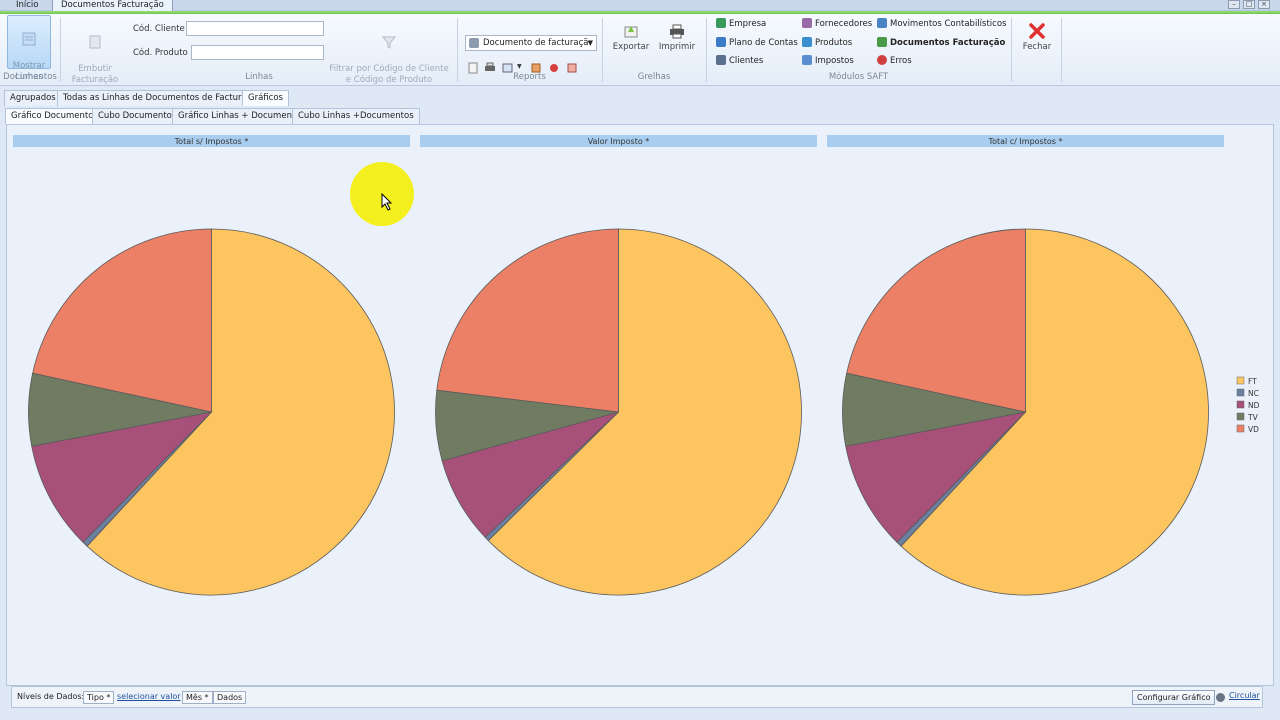 The width and height of the screenshot is (1280, 720). Describe the element at coordinates (255, 28) in the screenshot. I see `cod-cliente-input` at that location.